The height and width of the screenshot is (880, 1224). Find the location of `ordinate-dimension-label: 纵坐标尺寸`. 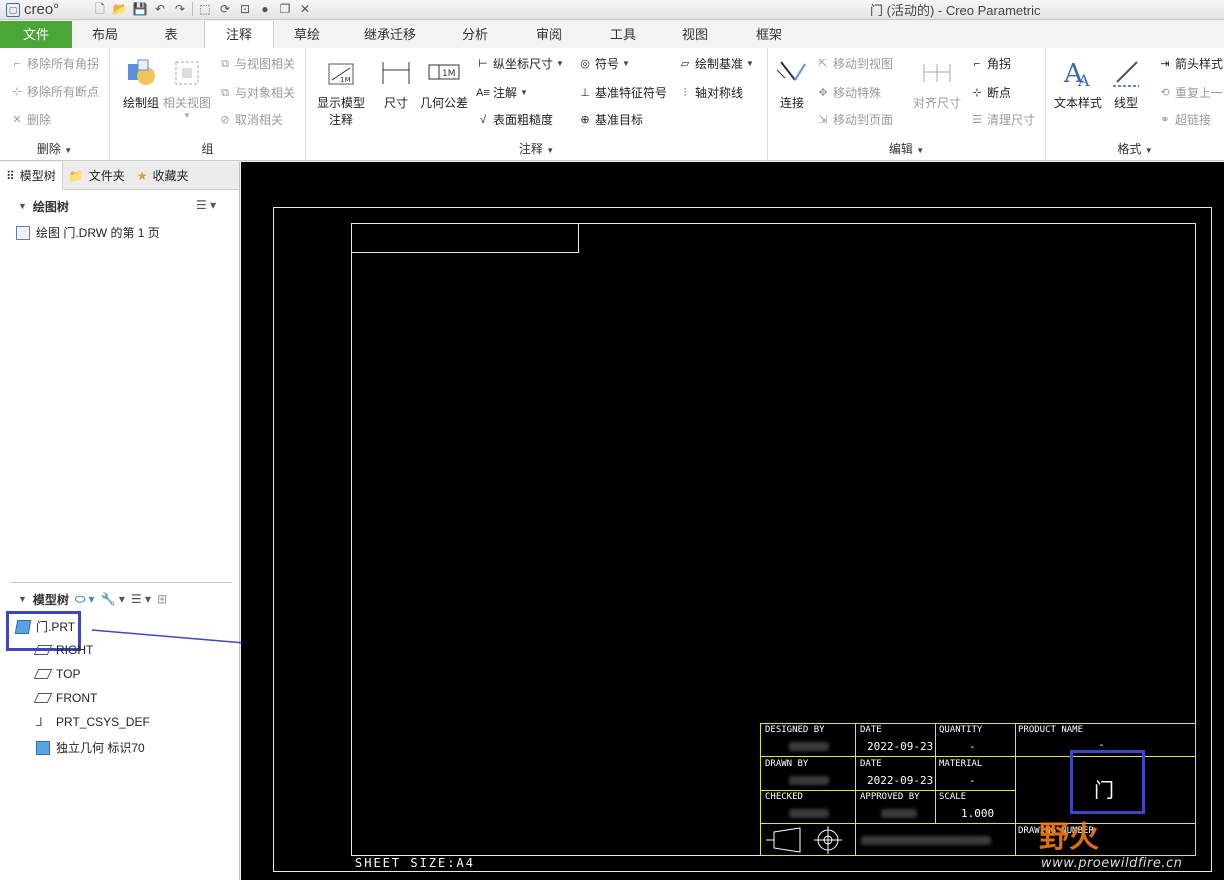

ordinate-dimension-label: 纵坐标尺寸 is located at coordinates (523, 64).